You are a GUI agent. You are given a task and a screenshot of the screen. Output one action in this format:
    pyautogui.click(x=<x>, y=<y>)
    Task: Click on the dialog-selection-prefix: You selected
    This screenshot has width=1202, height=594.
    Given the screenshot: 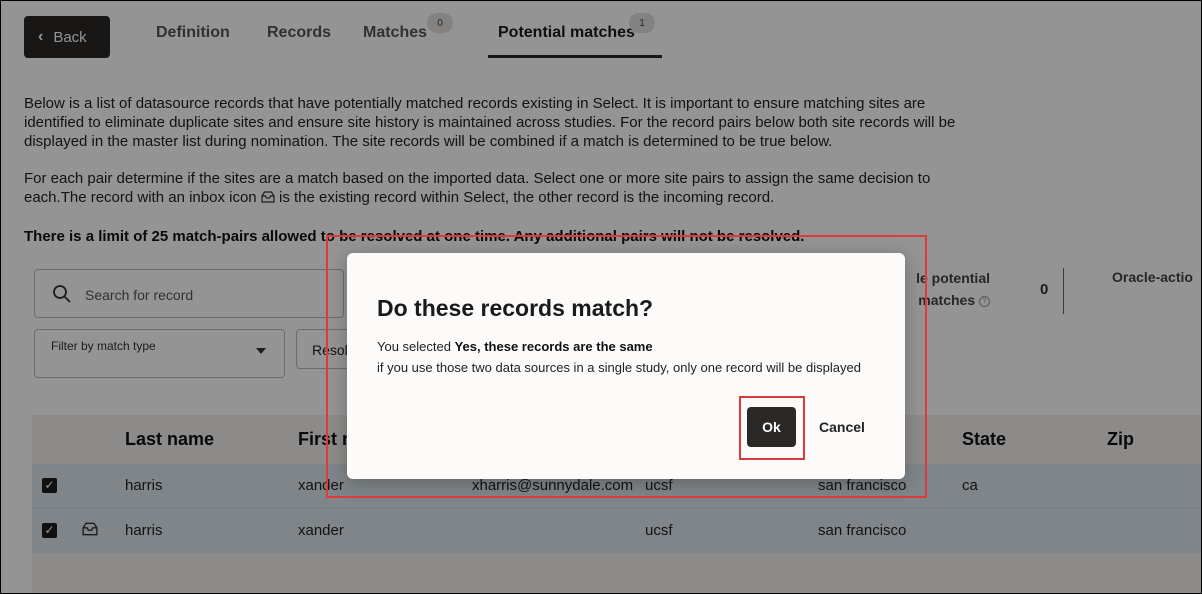 What is the action you would take?
    pyautogui.click(x=416, y=346)
    